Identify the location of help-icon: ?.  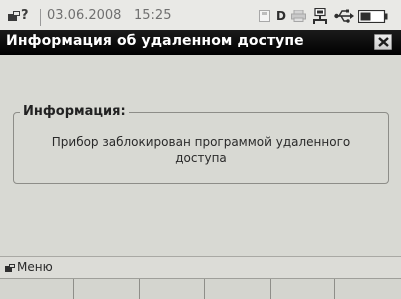
(25, 16).